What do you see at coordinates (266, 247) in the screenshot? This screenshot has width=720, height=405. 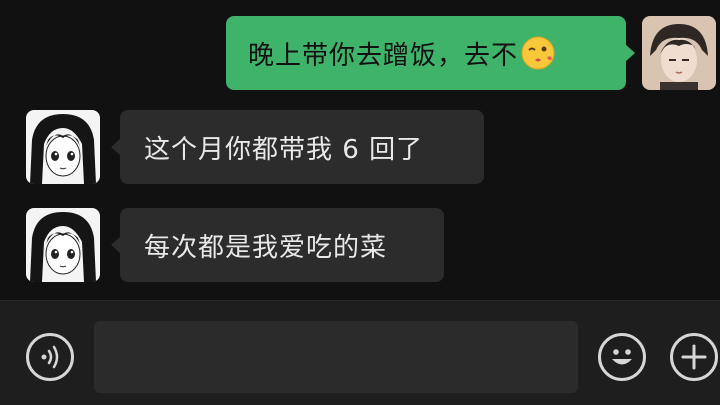 I see `received-message-text: 每次都是我爱吃的菜` at bounding box center [266, 247].